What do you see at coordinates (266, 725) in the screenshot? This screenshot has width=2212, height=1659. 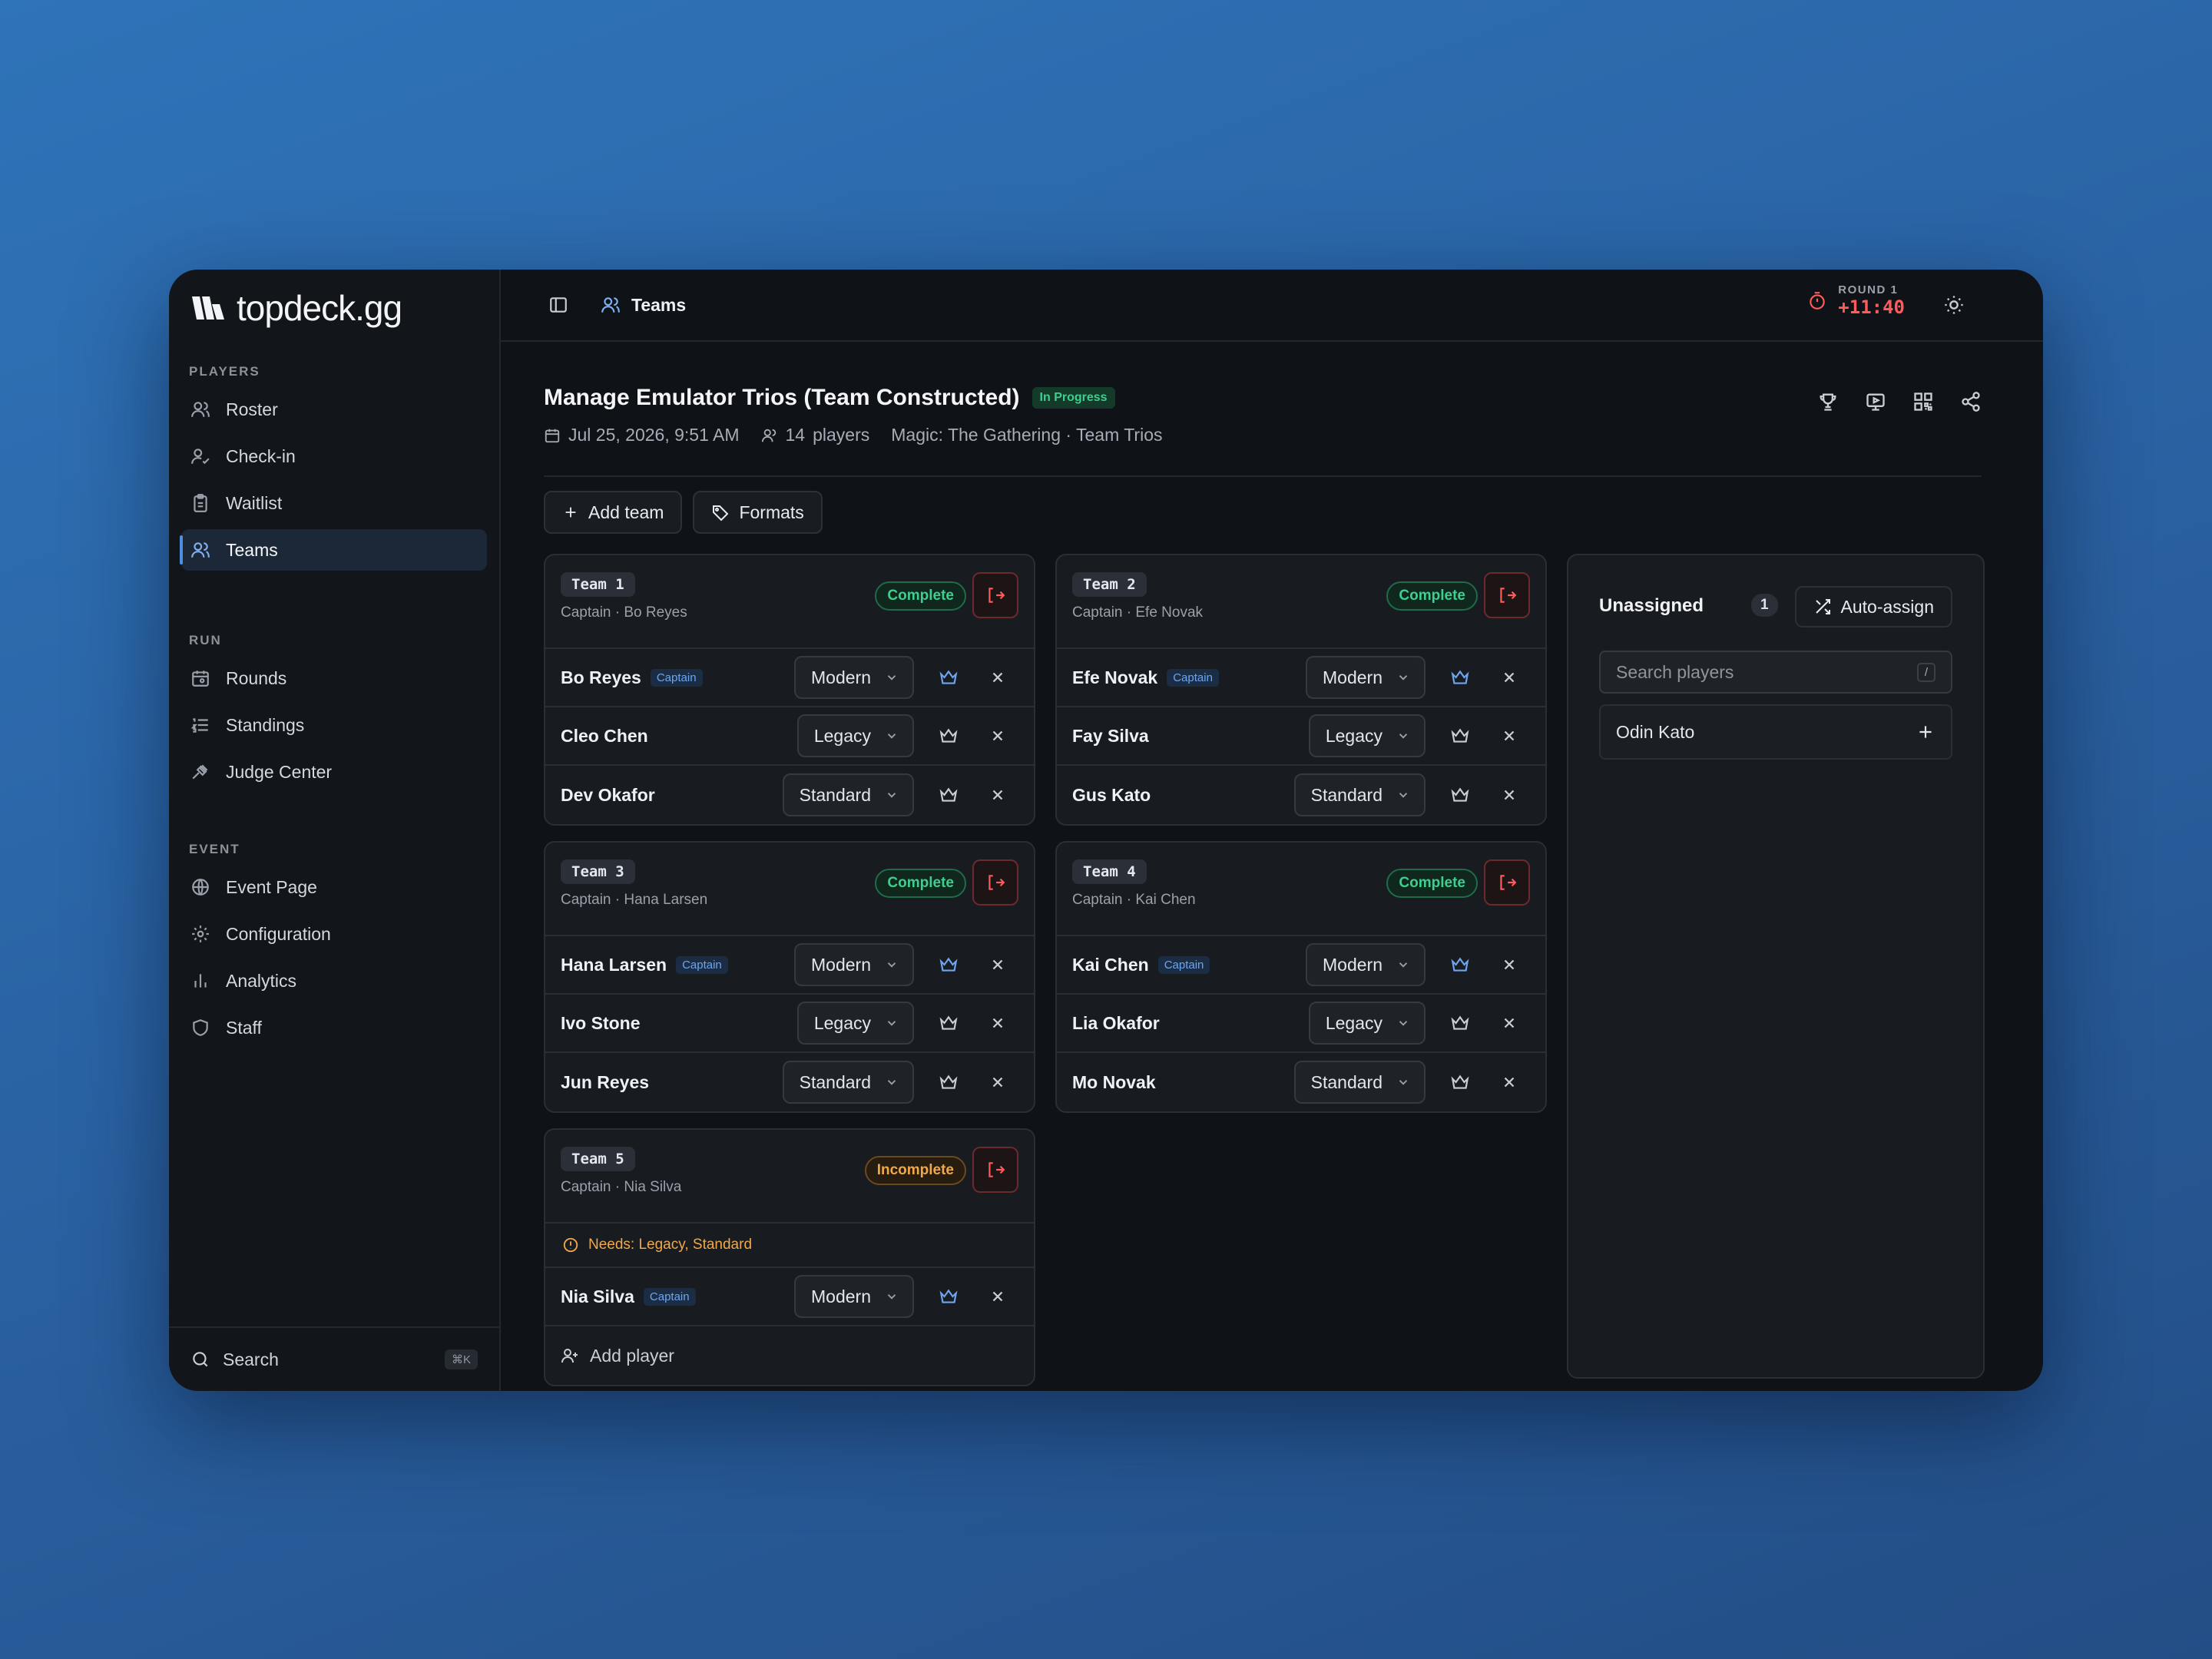 I see `sidebar-item-label: Standings` at bounding box center [266, 725].